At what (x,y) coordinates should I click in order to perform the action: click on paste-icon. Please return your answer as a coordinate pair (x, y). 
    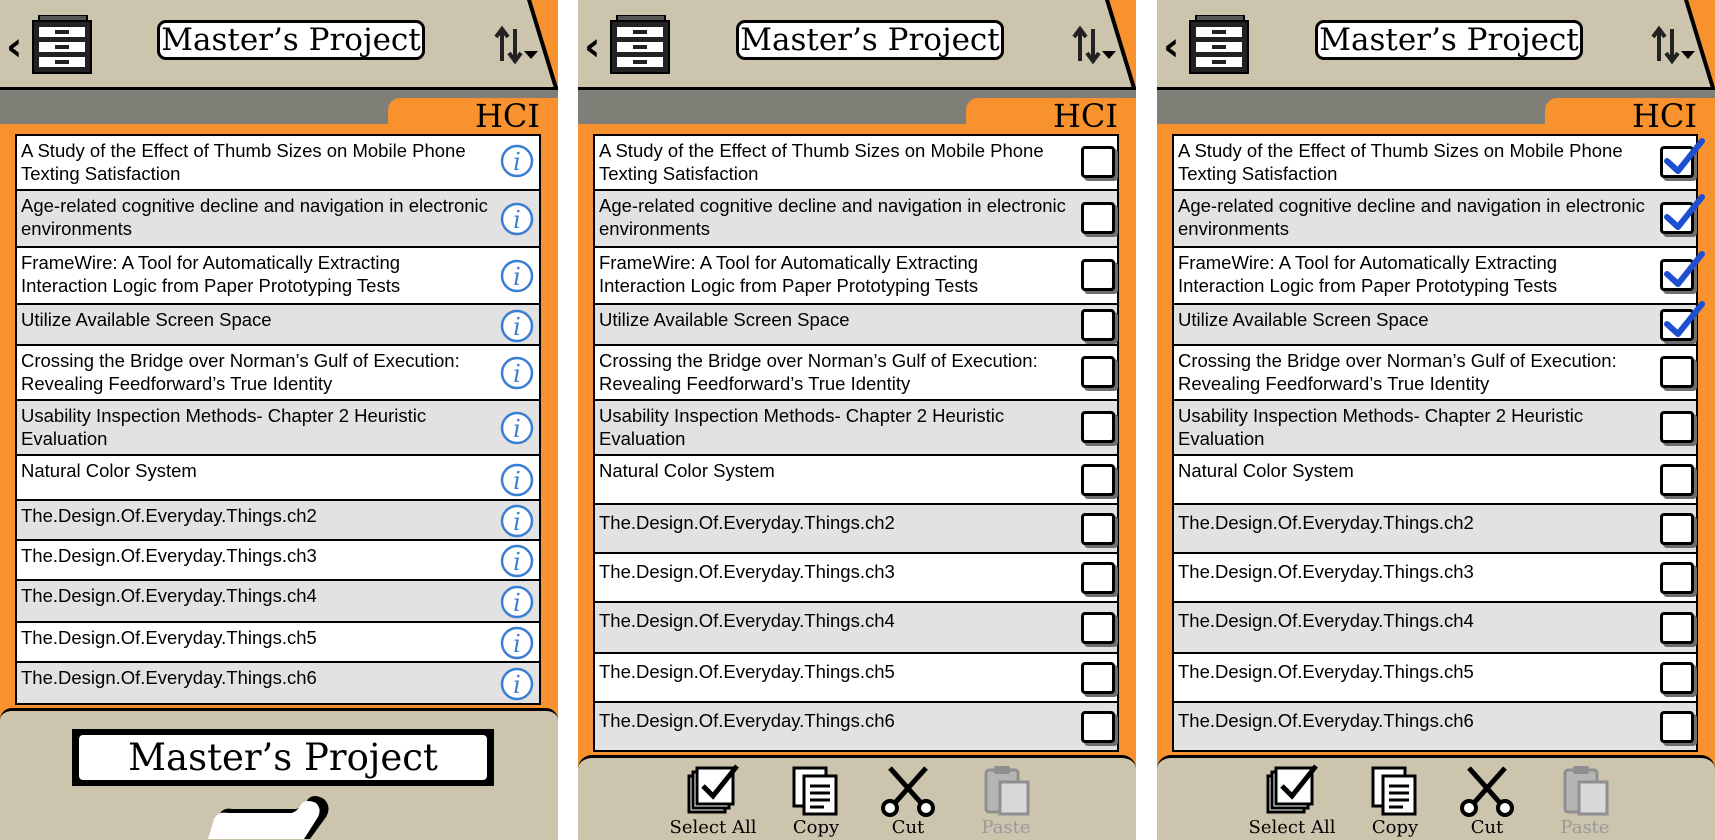
    Looking at the image, I should click on (1007, 791).